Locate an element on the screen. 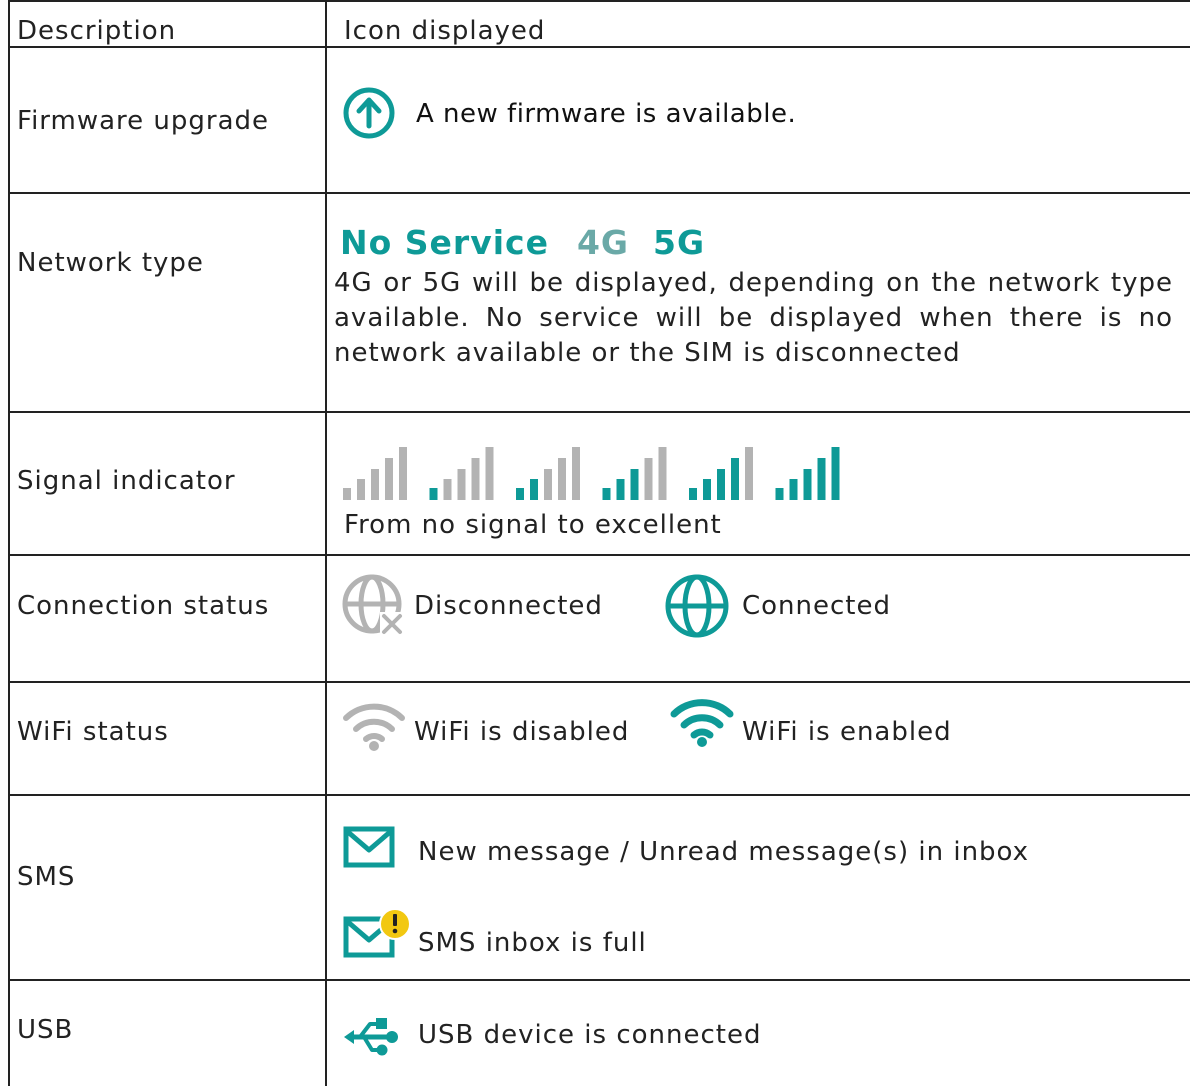 This screenshot has height=1086, width=1190. no-service-badge: No Service is located at coordinates (444, 242).